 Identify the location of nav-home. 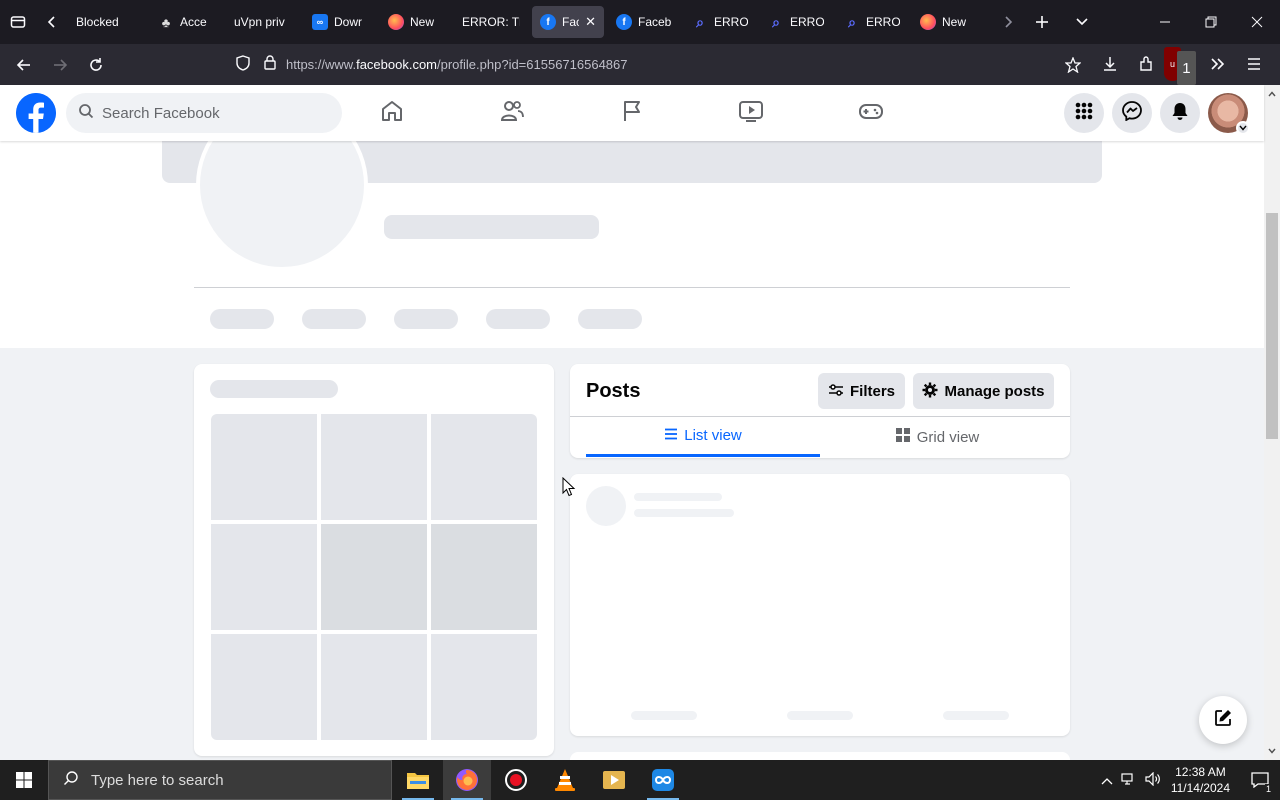
(392, 113).